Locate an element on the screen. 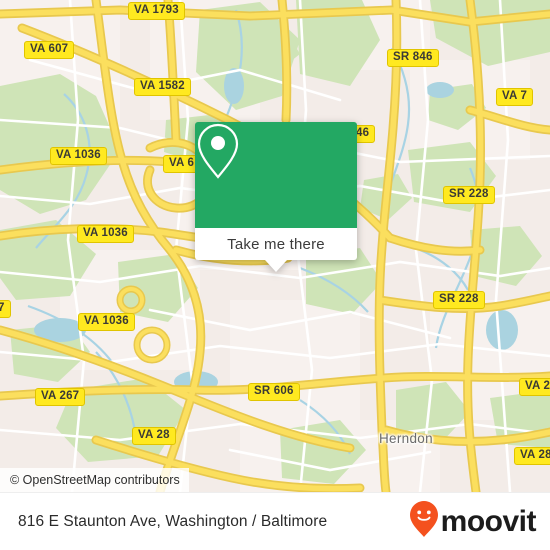  road-shield: VA 1793 is located at coordinates (156, 11).